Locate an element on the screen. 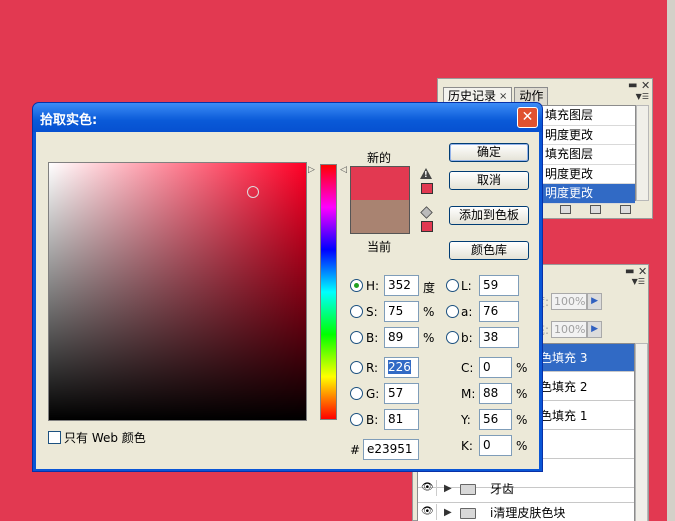 Image resolution: width=675 pixels, height=521 pixels. new-color-swatch is located at coordinates (380, 183).